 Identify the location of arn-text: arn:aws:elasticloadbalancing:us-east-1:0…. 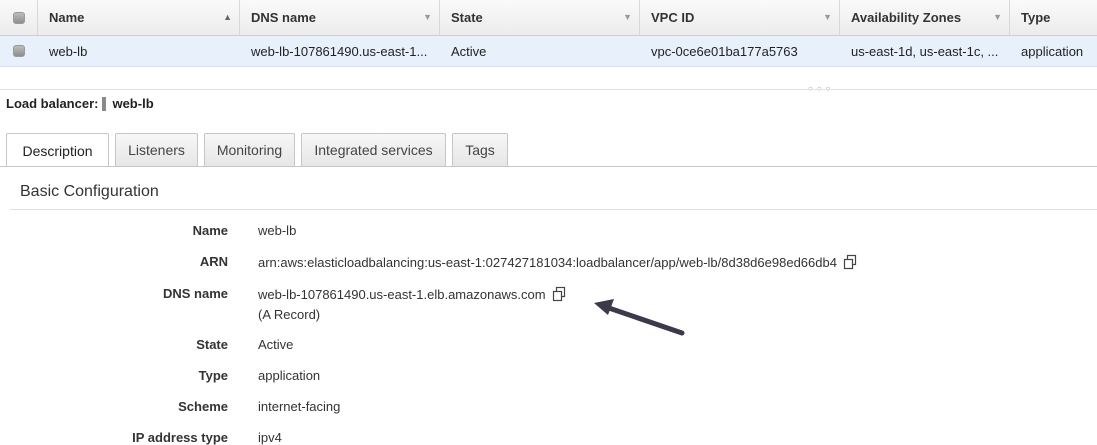
(547, 262).